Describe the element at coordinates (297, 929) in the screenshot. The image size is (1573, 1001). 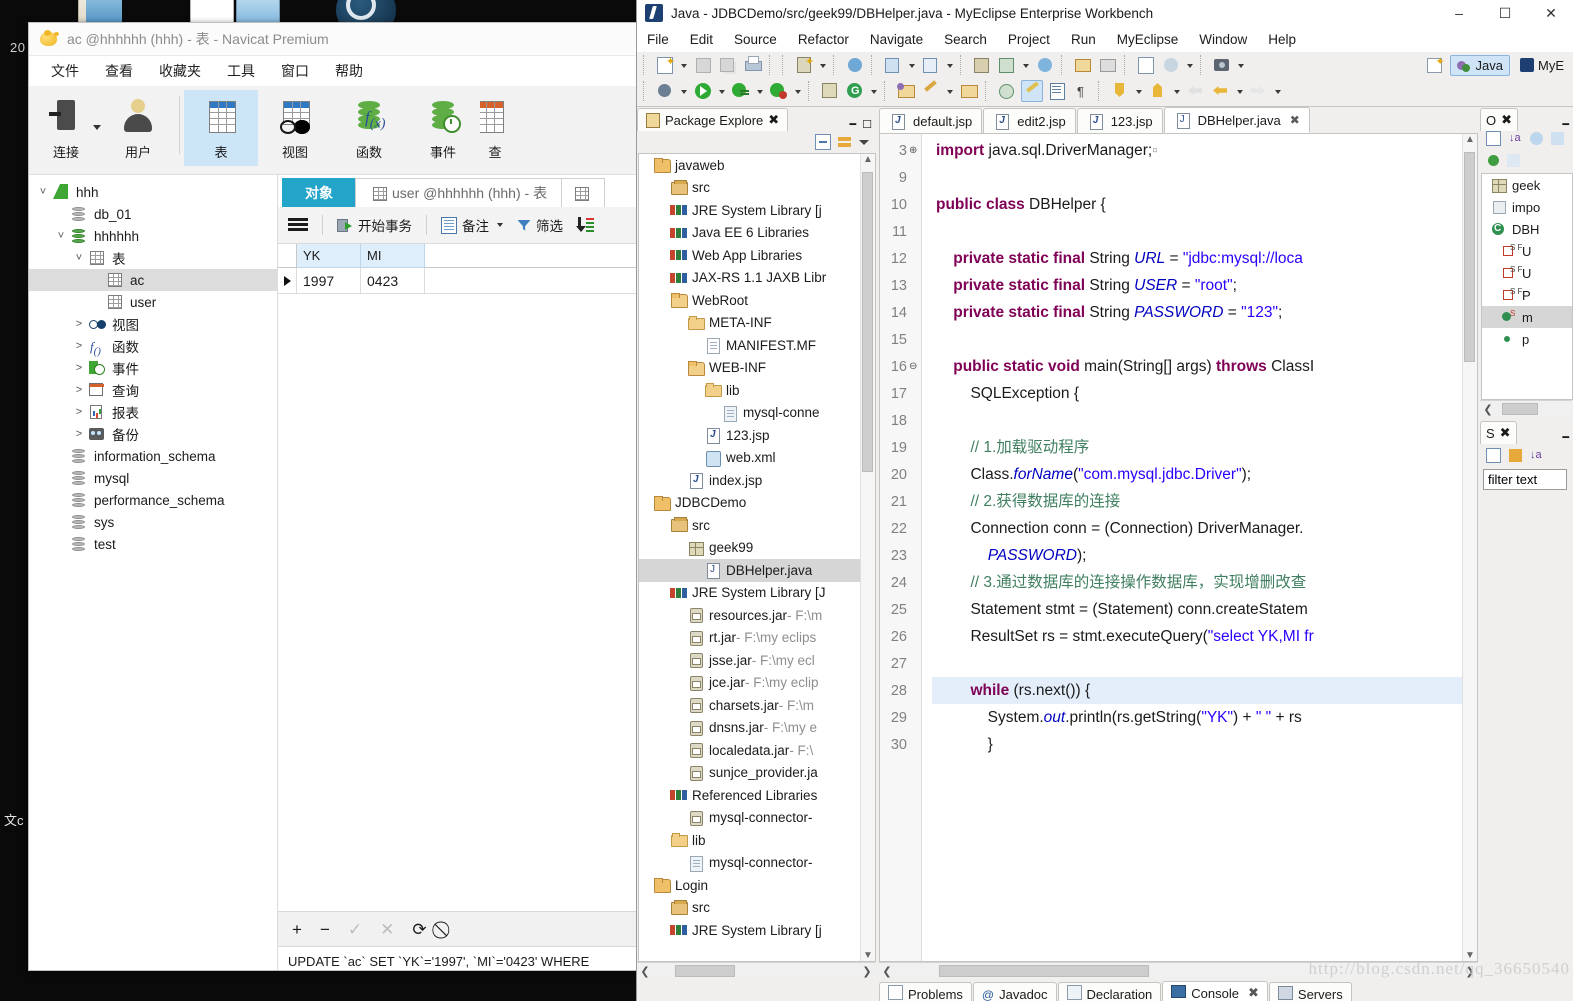
I see `add-record-button: +` at that location.